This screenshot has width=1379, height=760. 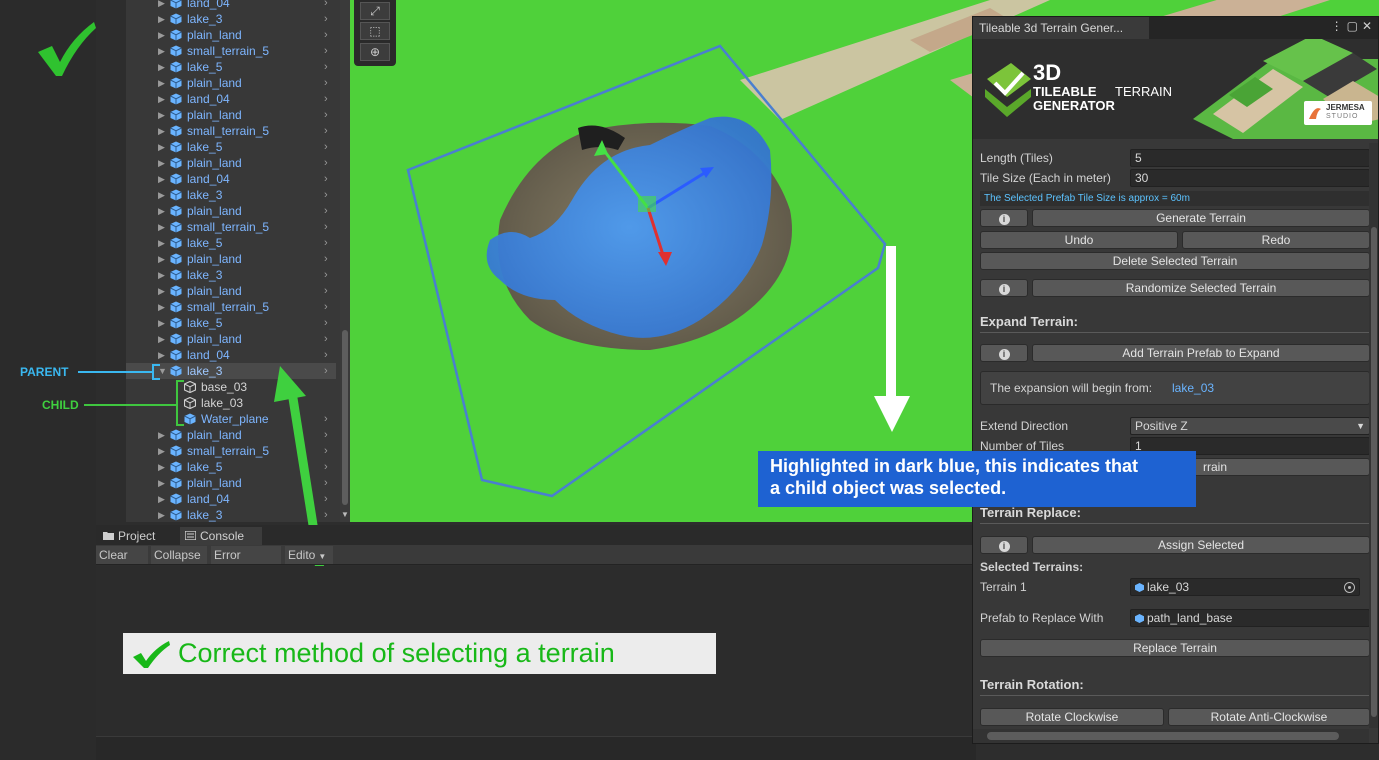 What do you see at coordinates (1079, 240) in the screenshot?
I see `undo-button: Undo` at bounding box center [1079, 240].